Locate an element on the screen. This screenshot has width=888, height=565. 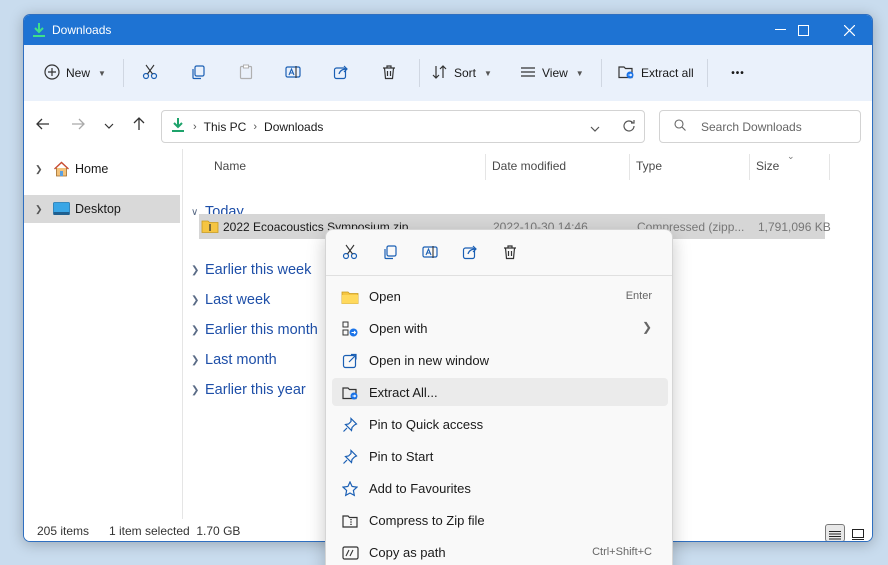
group-label: Earlier this year is located at coordinates (255, 390).